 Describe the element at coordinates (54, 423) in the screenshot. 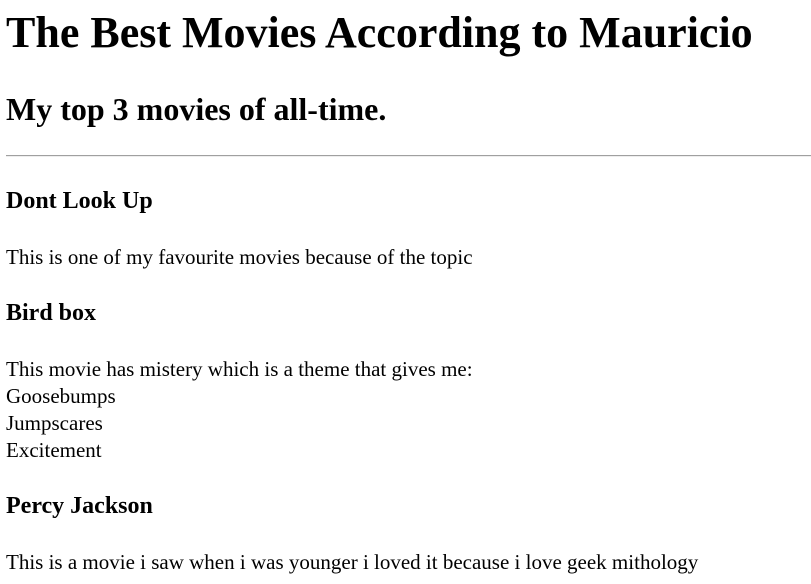

I see `description-line: Jumpscares` at that location.